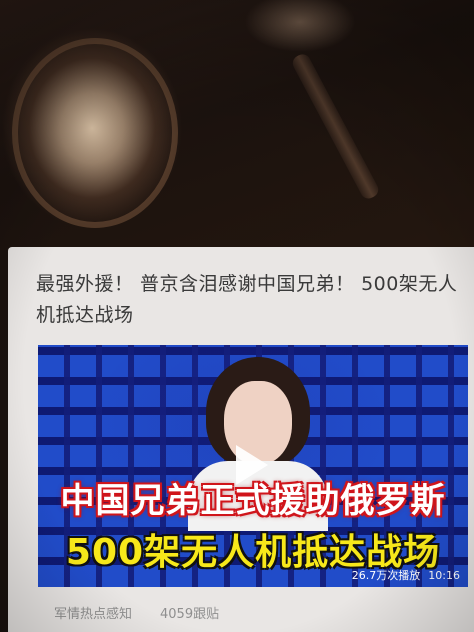 Image resolution: width=474 pixels, height=632 pixels. Describe the element at coordinates (386, 575) in the screenshot. I see `play-count: 26.7万次播放` at that location.